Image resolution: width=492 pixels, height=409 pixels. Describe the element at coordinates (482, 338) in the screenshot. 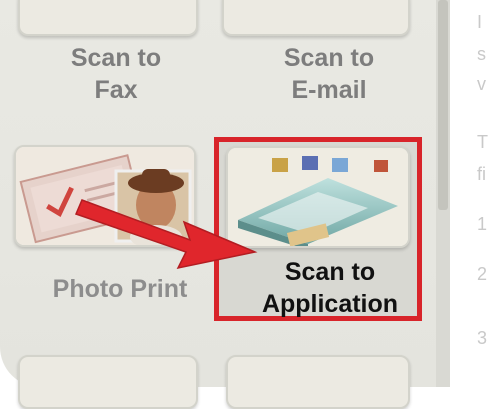

I see `right-char: 3` at that location.